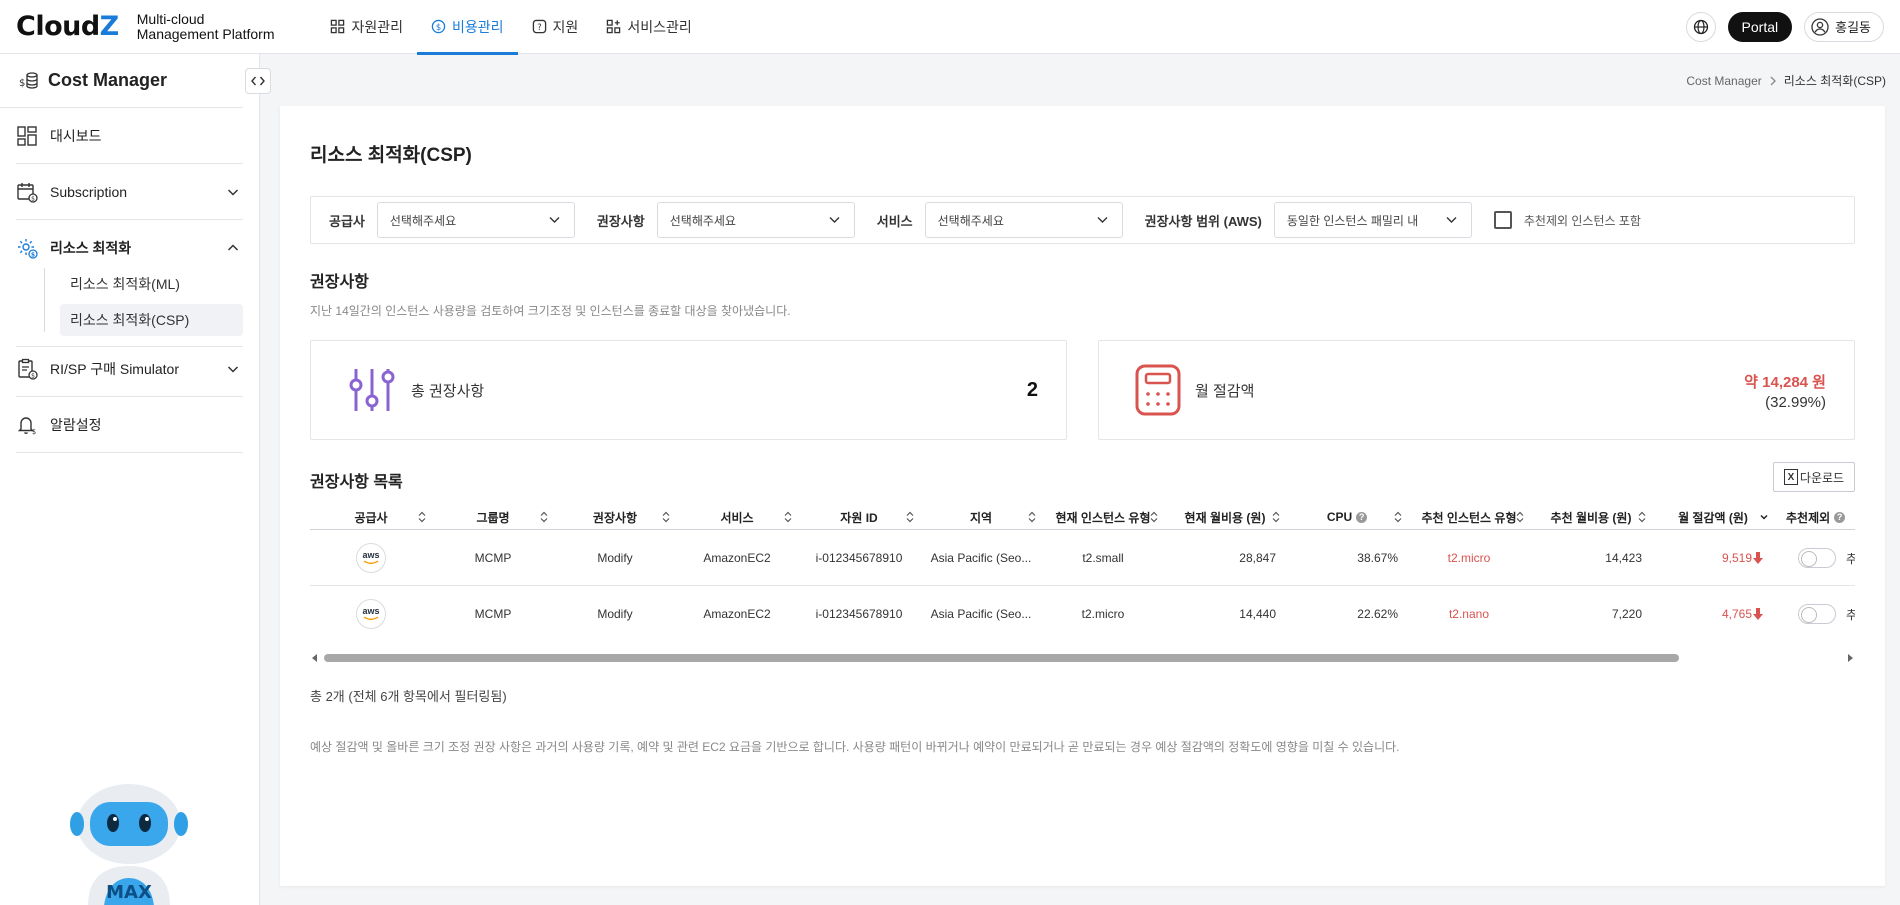  Describe the element at coordinates (151, 320) in the screenshot. I see `sidebar-subitem-csp: 리소스 최적화(CSP)` at that location.